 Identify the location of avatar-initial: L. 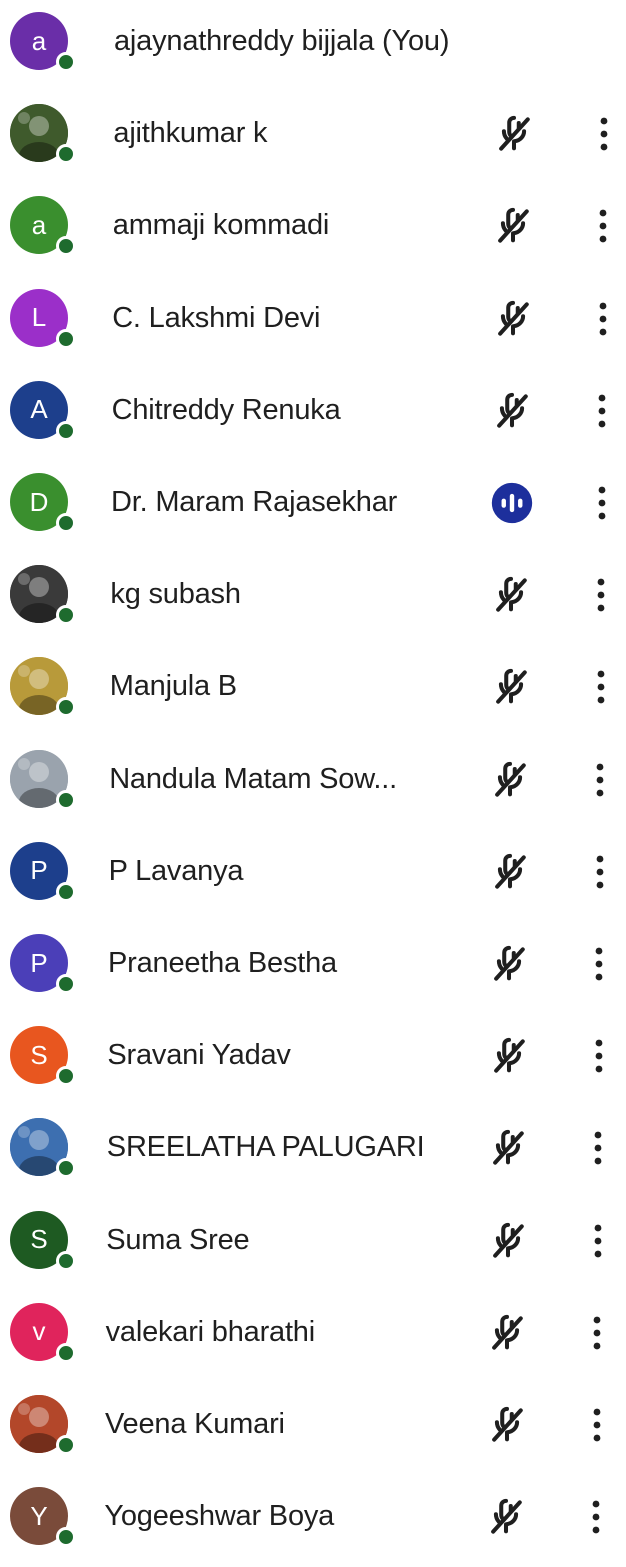
(39, 317).